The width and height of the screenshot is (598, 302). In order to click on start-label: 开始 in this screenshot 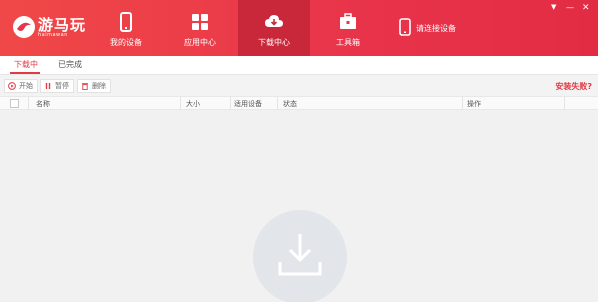, I will do `click(26, 86)`.